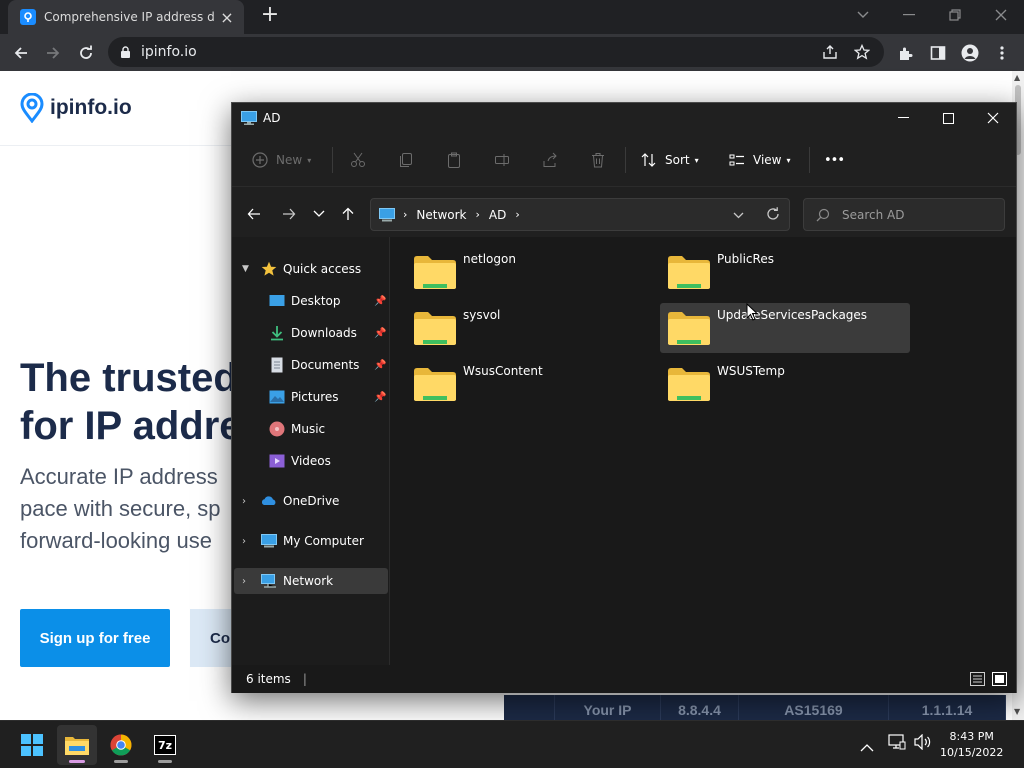 The height and width of the screenshot is (768, 1024). I want to click on plus-circle-icon, so click(260, 160).